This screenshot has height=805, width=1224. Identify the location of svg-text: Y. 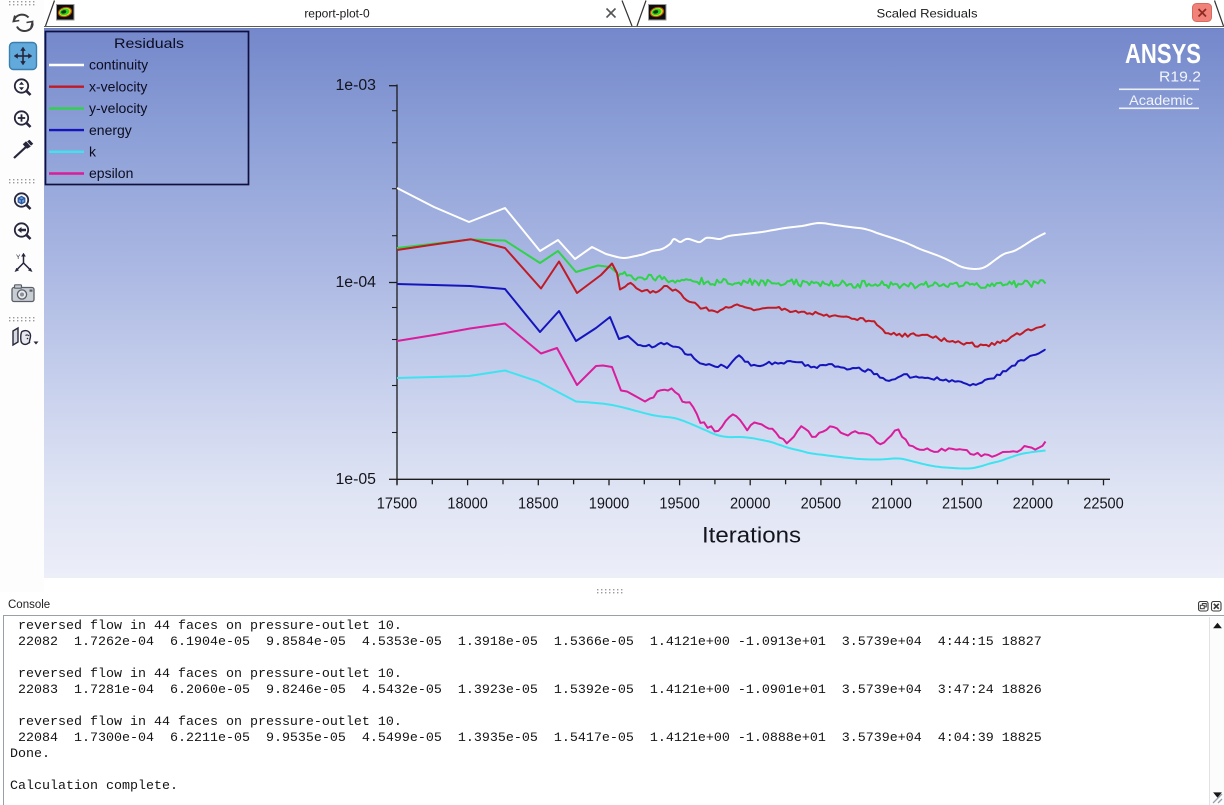
(18, 257).